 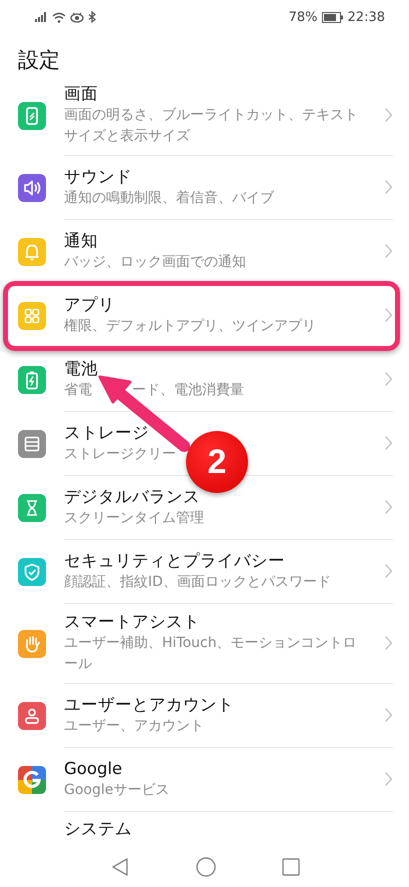 What do you see at coordinates (32, 644) in the screenshot?
I see `hand-icon` at bounding box center [32, 644].